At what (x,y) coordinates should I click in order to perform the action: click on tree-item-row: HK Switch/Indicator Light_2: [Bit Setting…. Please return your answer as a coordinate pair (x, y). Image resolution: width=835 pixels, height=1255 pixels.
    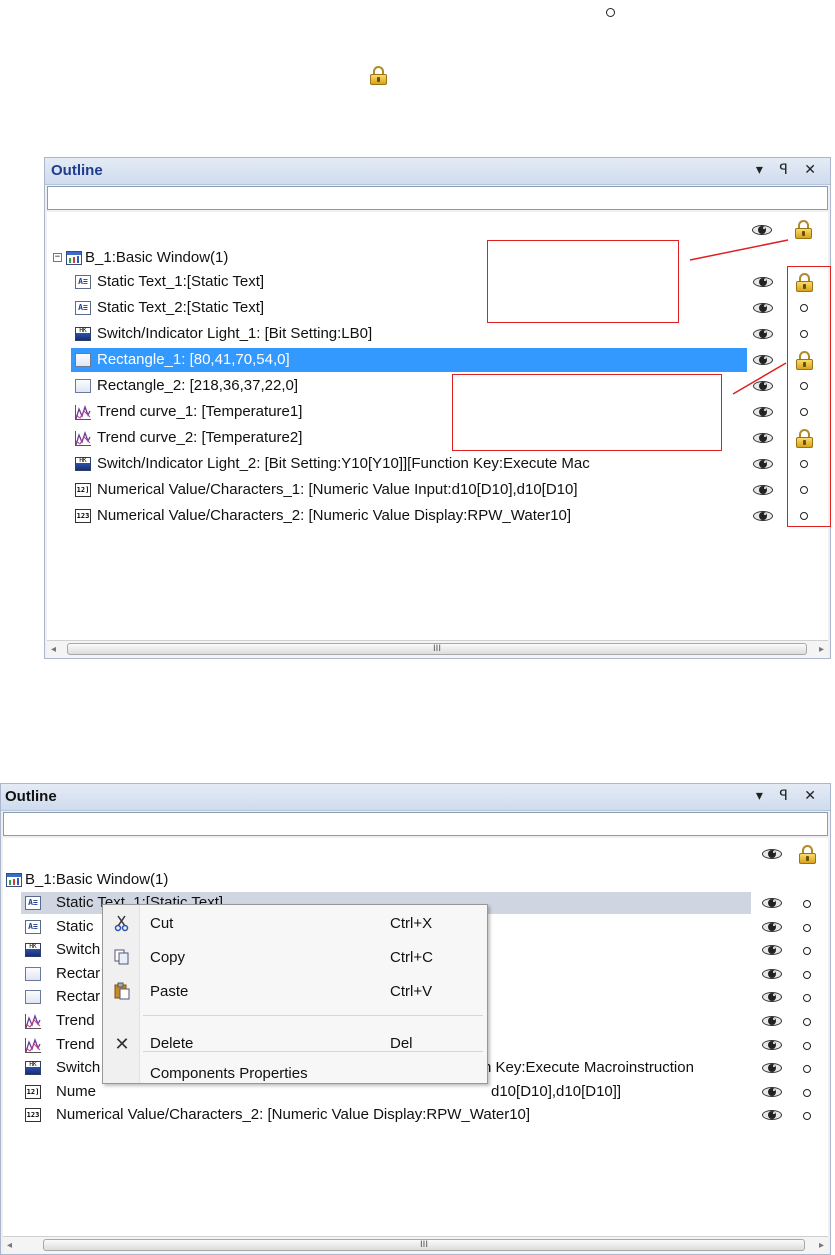
    Looking at the image, I should click on (449, 464).